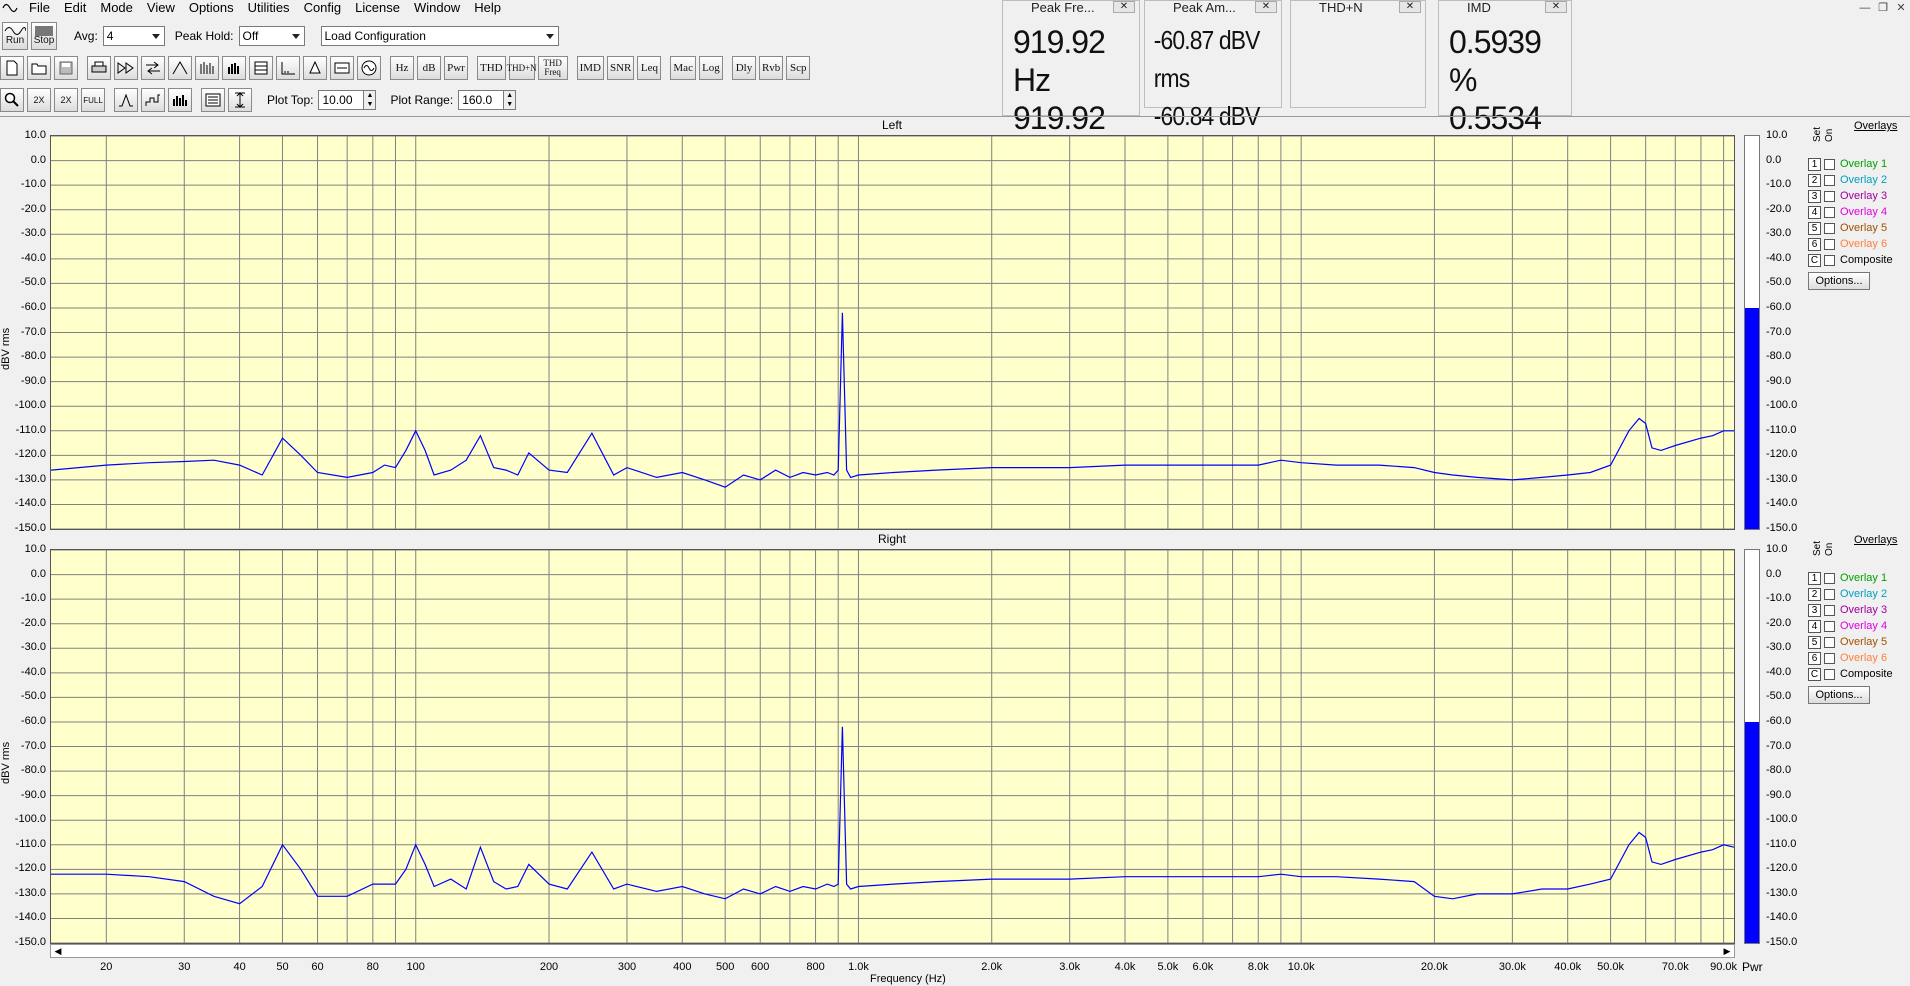  What do you see at coordinates (456, 68) in the screenshot?
I see `pwr-button: Pwr` at bounding box center [456, 68].